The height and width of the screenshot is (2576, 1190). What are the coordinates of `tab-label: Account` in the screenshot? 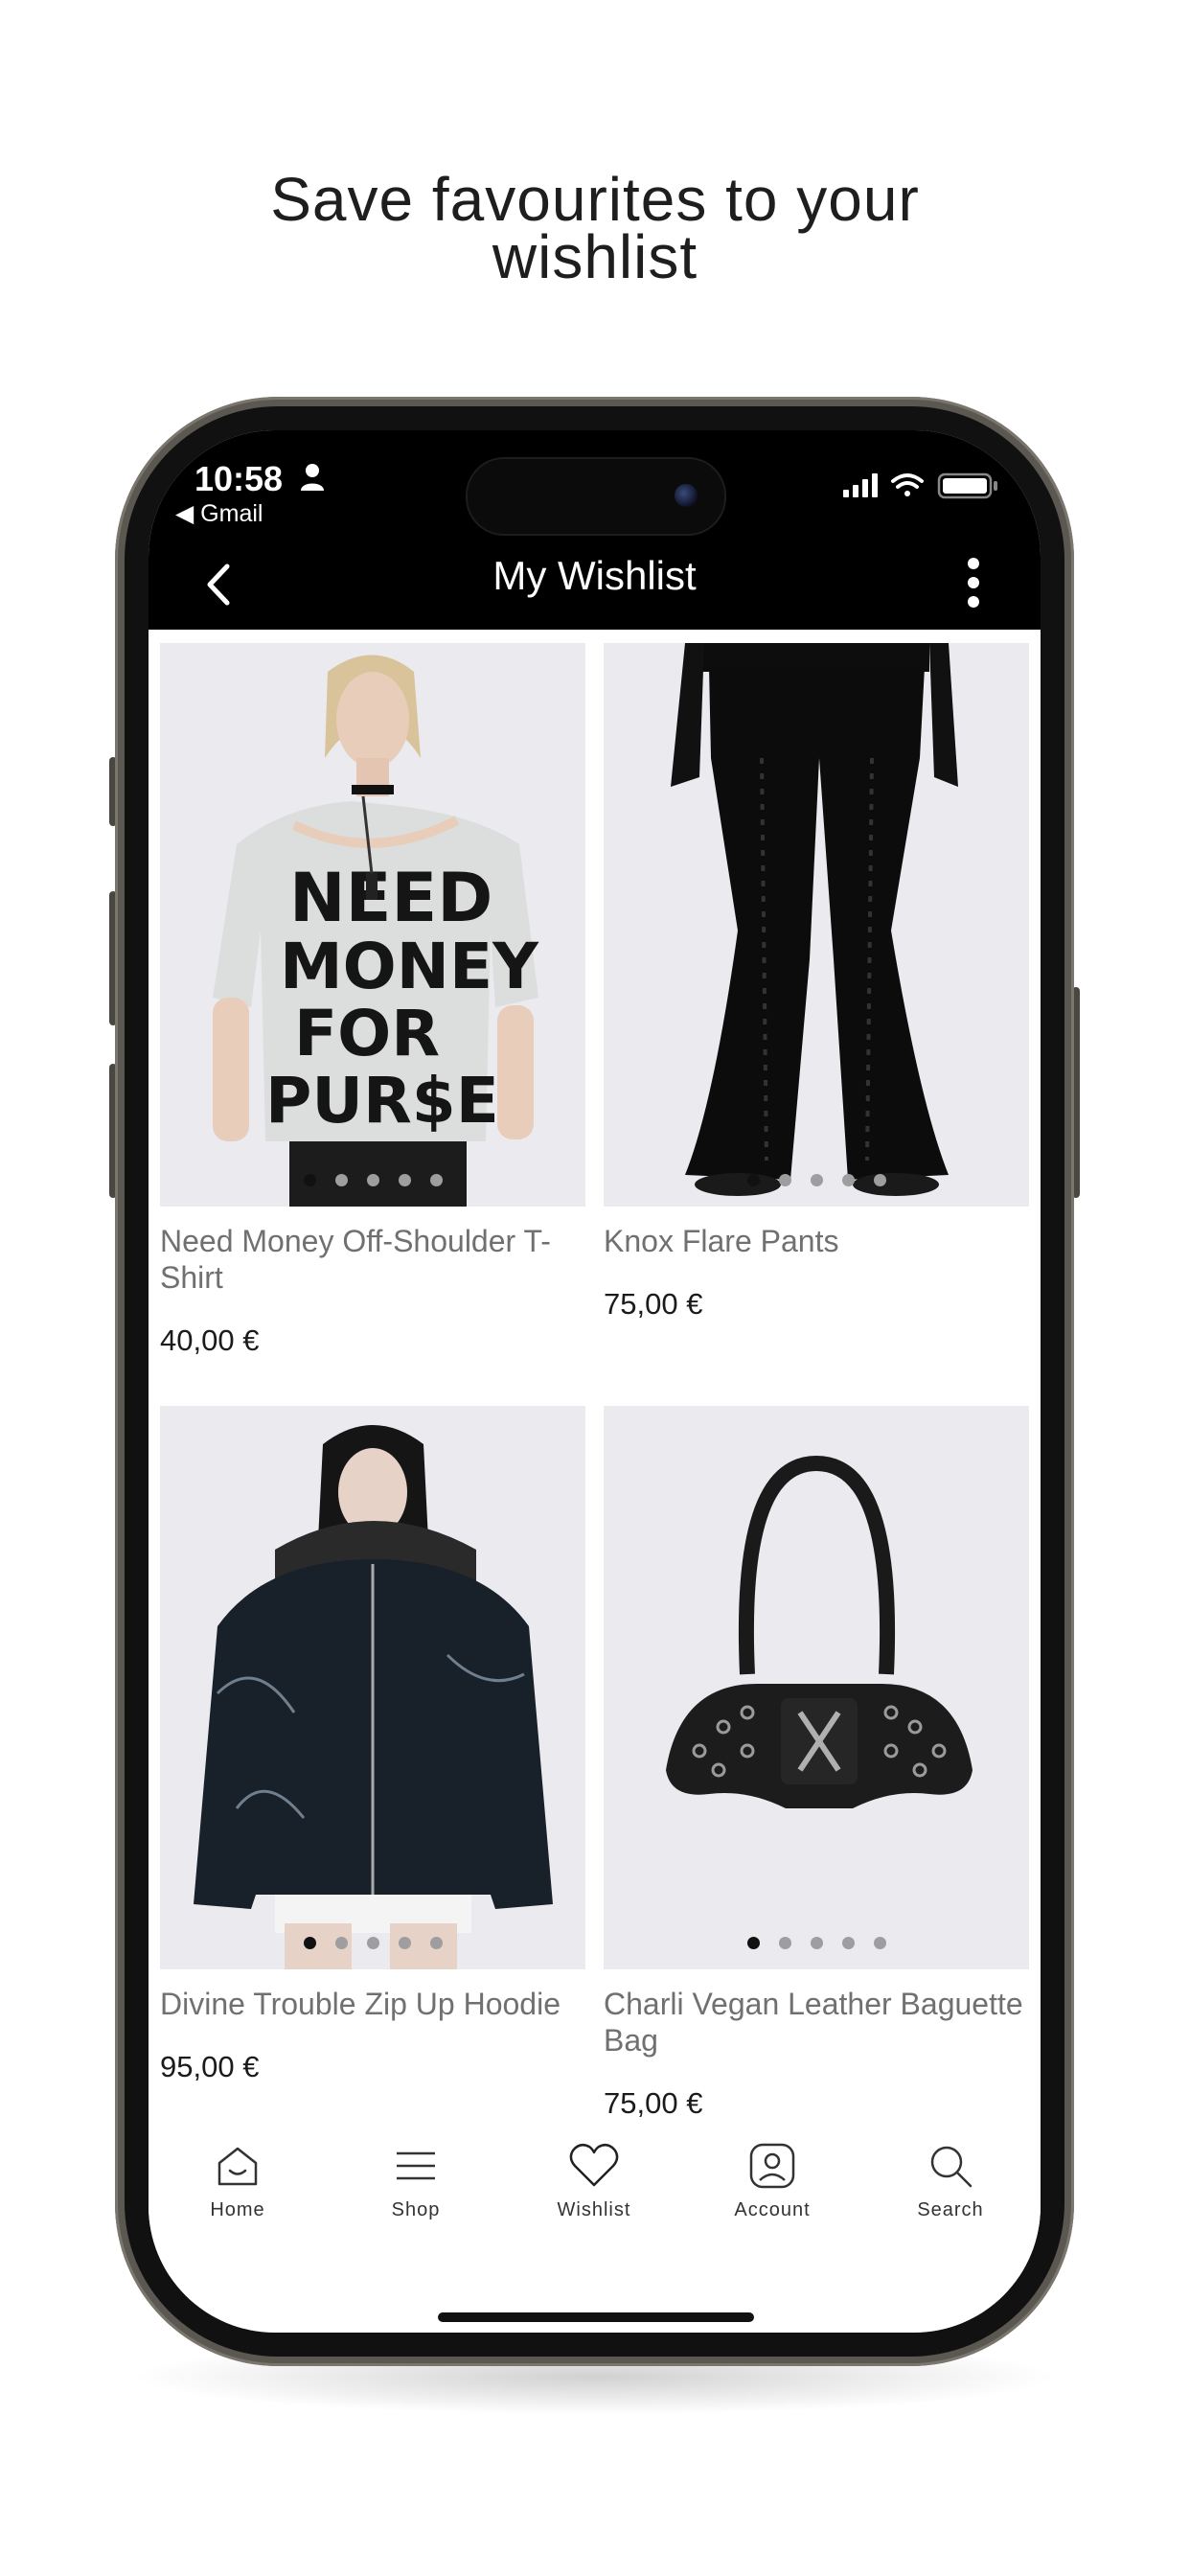 It's located at (773, 2209).